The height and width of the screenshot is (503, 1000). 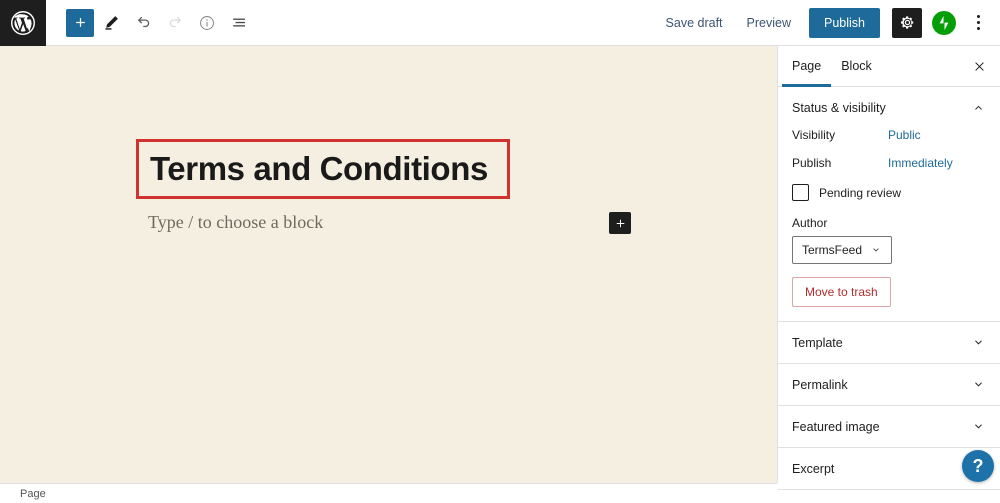 What do you see at coordinates (235, 222) in the screenshot?
I see `block-placeholder-text: Type / to choose a block` at bounding box center [235, 222].